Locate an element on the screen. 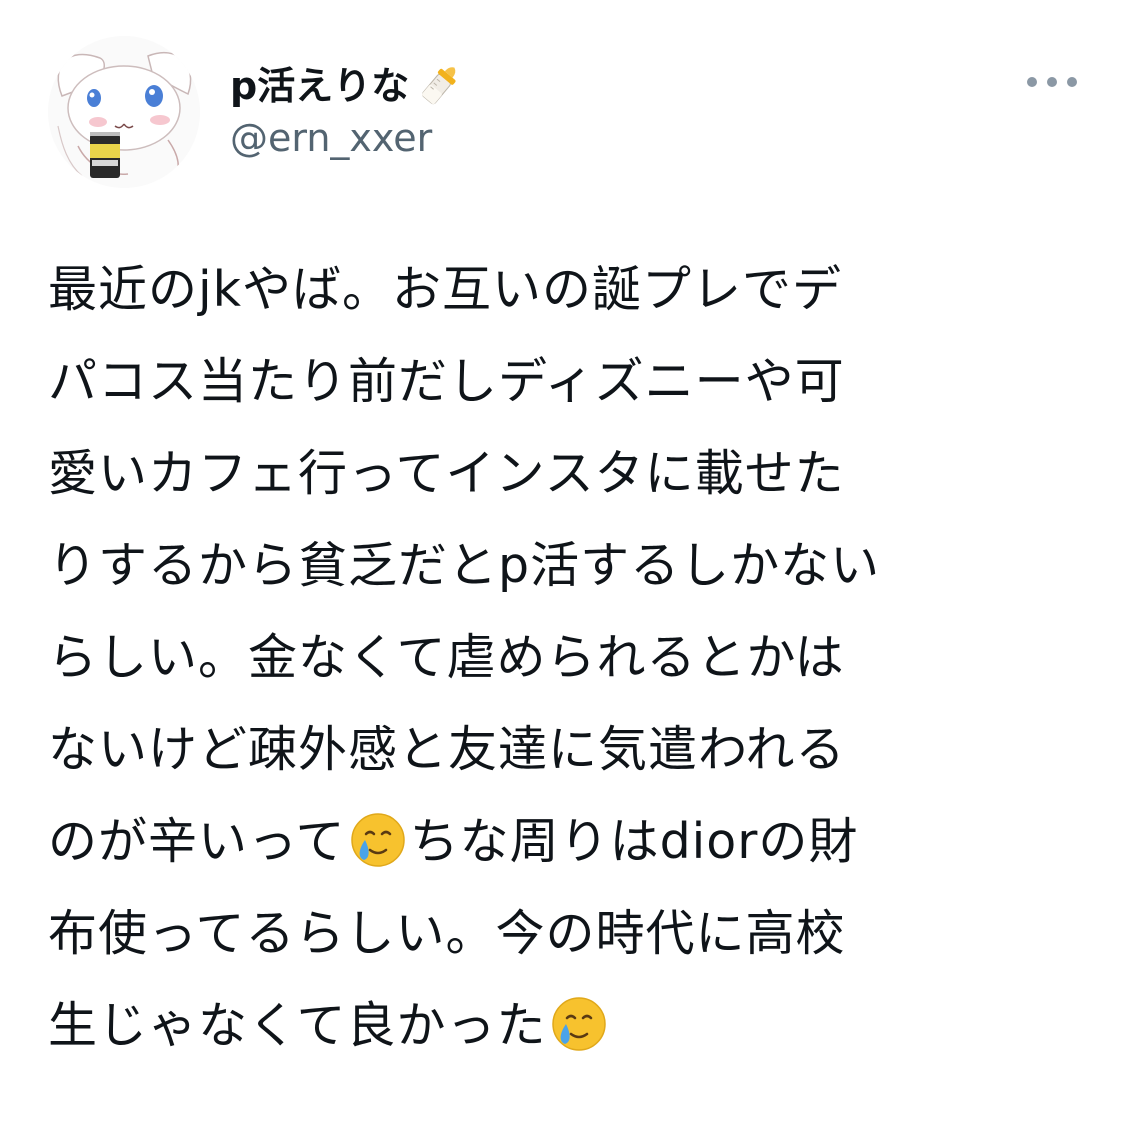 Image resolution: width=1125 pixels, height=1133 pixels. tweet-text-segment: ちな周りはdiorの財 is located at coordinates (634, 841).